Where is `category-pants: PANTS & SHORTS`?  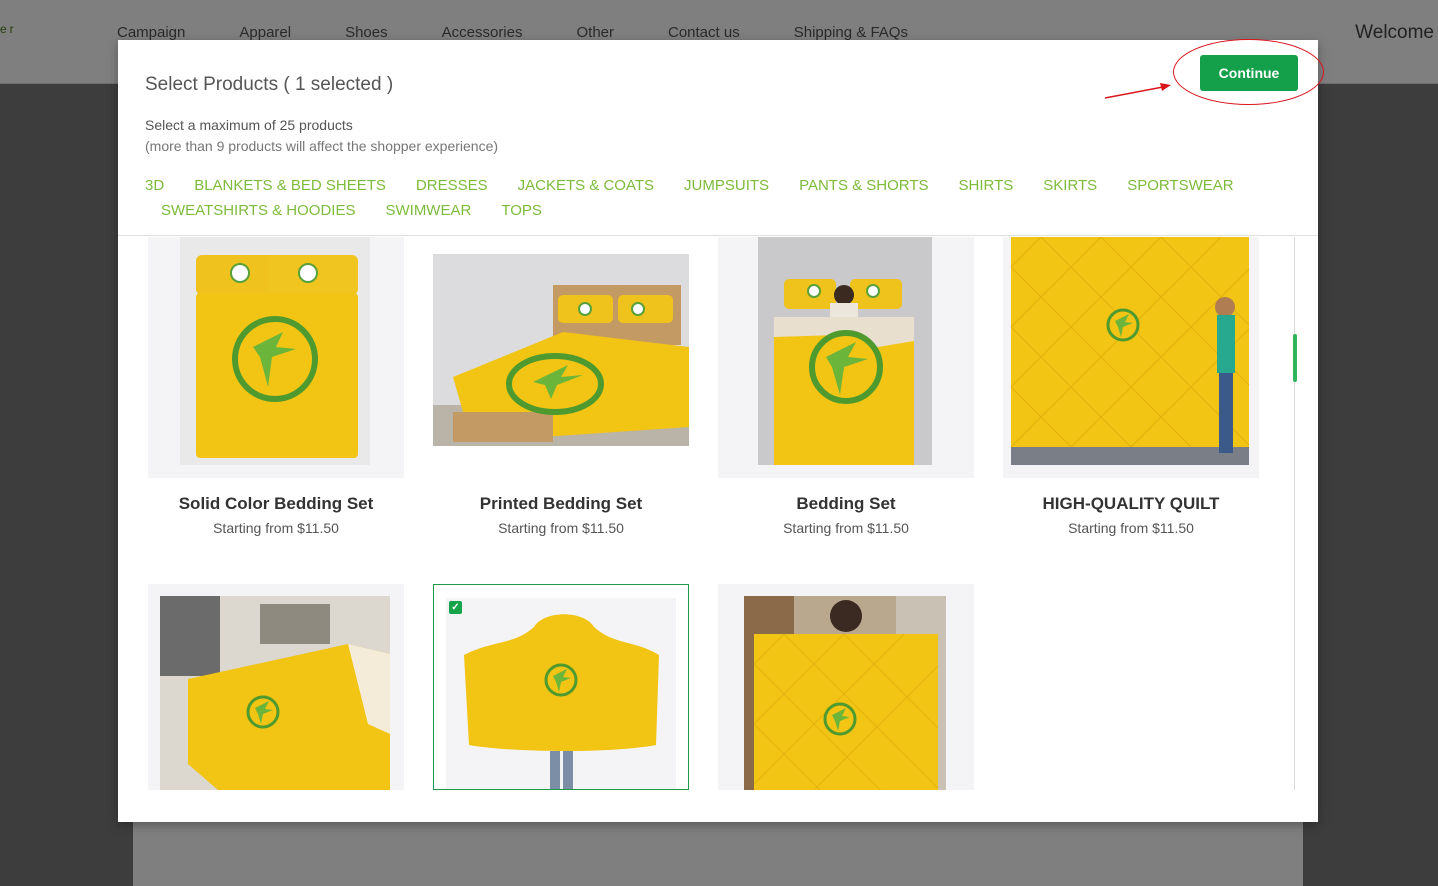 category-pants: PANTS & SHORTS is located at coordinates (863, 185).